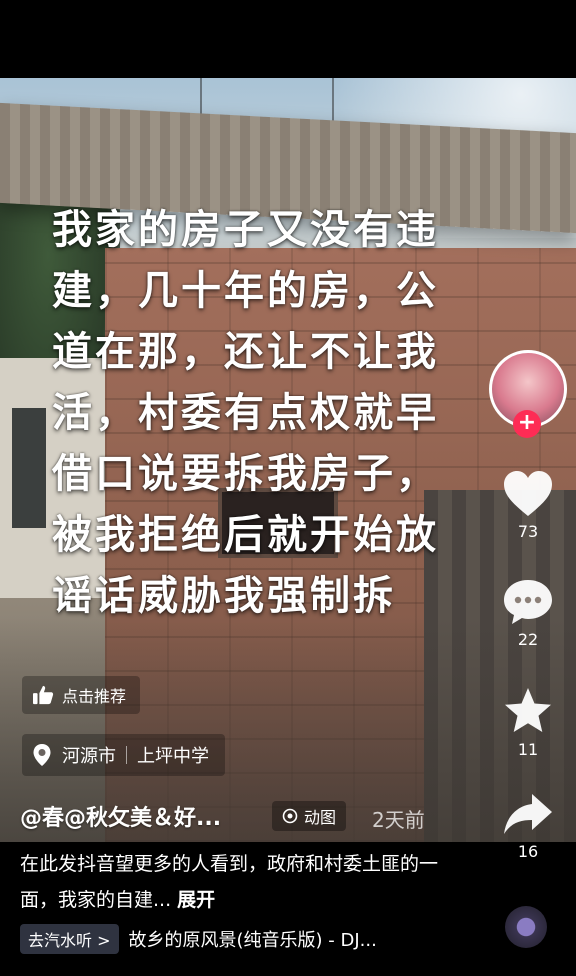 This screenshot has height=976, width=576. Describe the element at coordinates (69, 939) in the screenshot. I see `qishui-listen-button: 去汽水听 >` at that location.